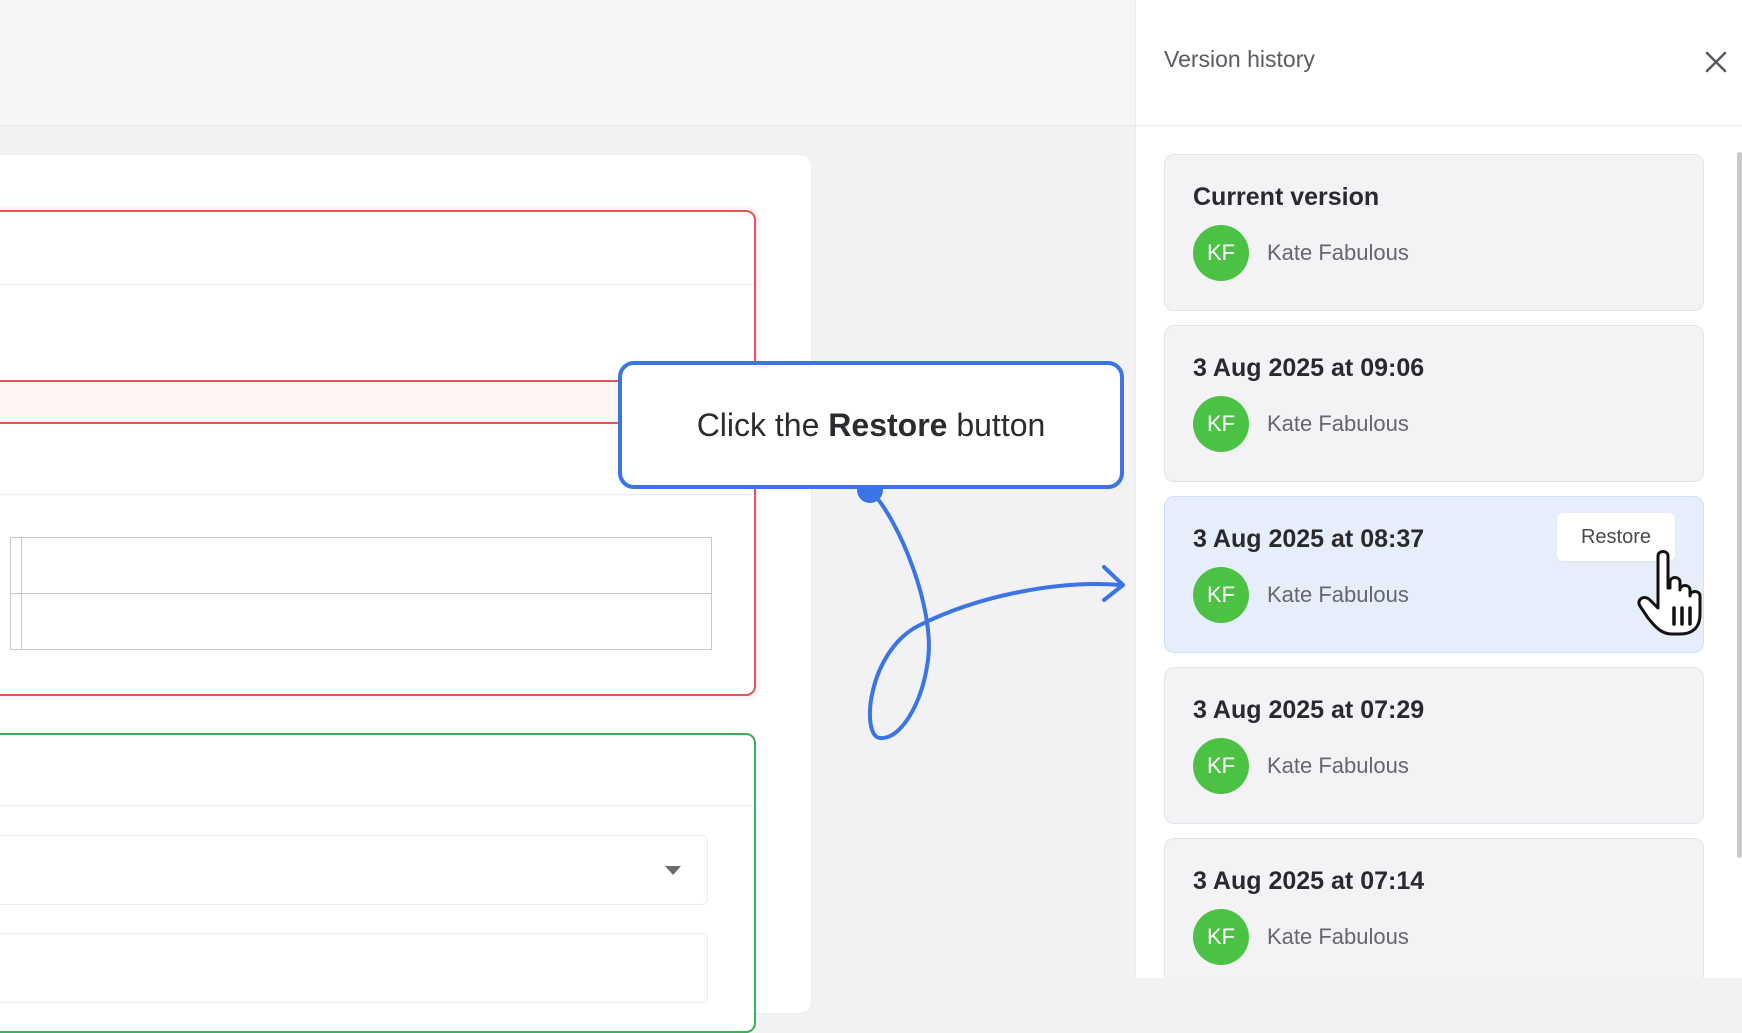  I want to click on close-button, so click(1716, 62).